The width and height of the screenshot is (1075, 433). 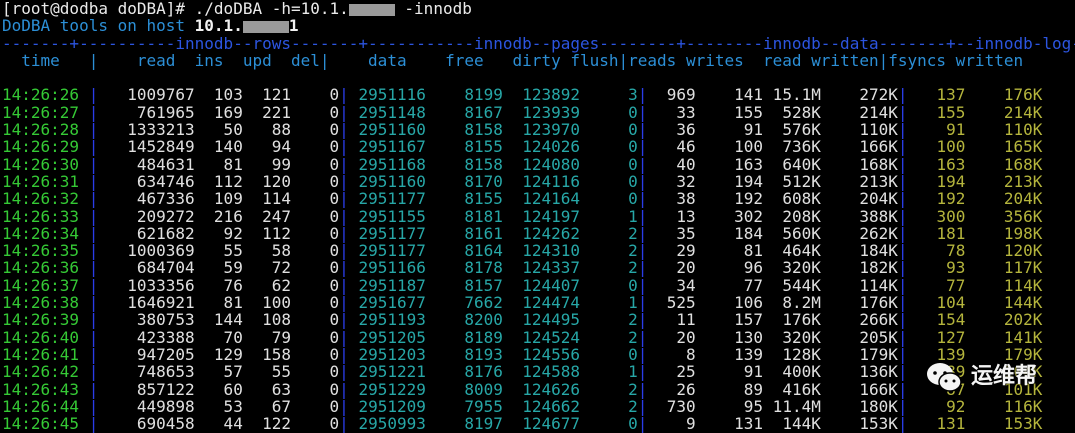 What do you see at coordinates (729, 199) in the screenshot?
I see `cell-writes: 192` at bounding box center [729, 199].